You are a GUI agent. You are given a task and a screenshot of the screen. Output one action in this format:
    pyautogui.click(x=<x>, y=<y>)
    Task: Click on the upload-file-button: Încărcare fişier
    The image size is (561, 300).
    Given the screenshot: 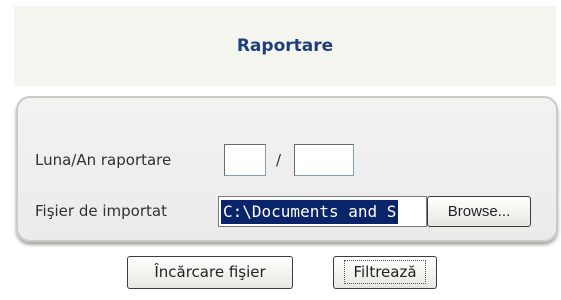 What is the action you would take?
    pyautogui.click(x=210, y=272)
    